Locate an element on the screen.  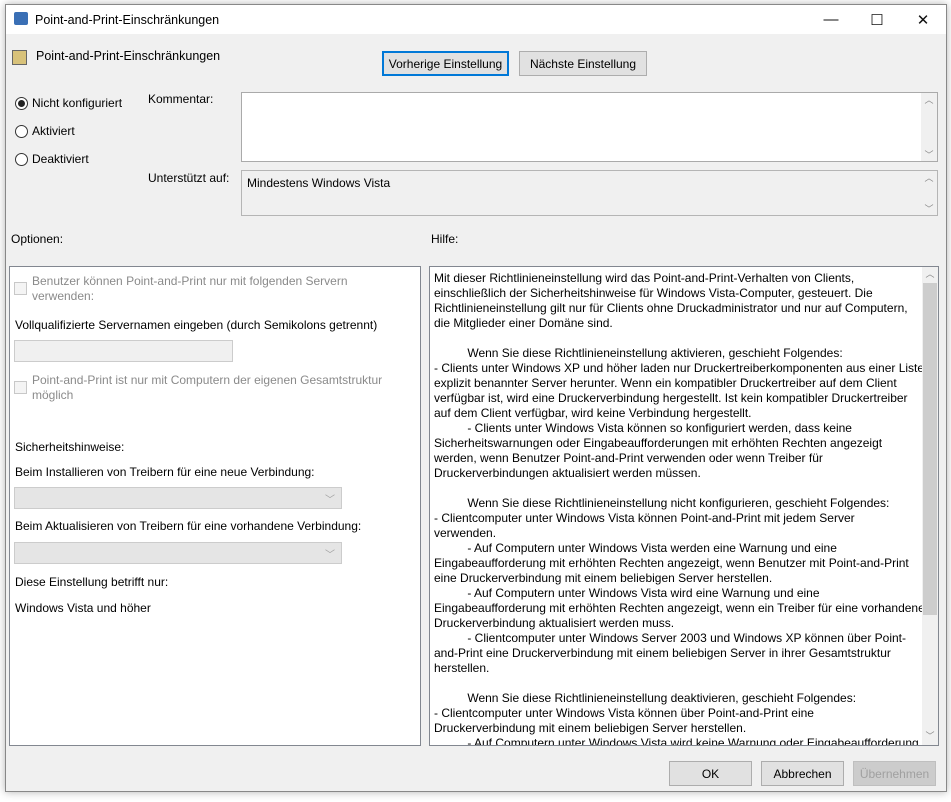
help-line: die Mitglieder einer Domäne sind. is located at coordinates (523, 323).